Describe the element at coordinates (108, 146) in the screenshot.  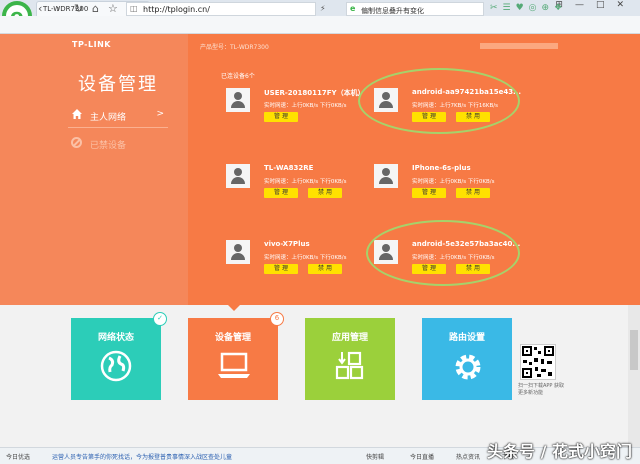
I see `sidebar-item-label: 已禁设备` at that location.